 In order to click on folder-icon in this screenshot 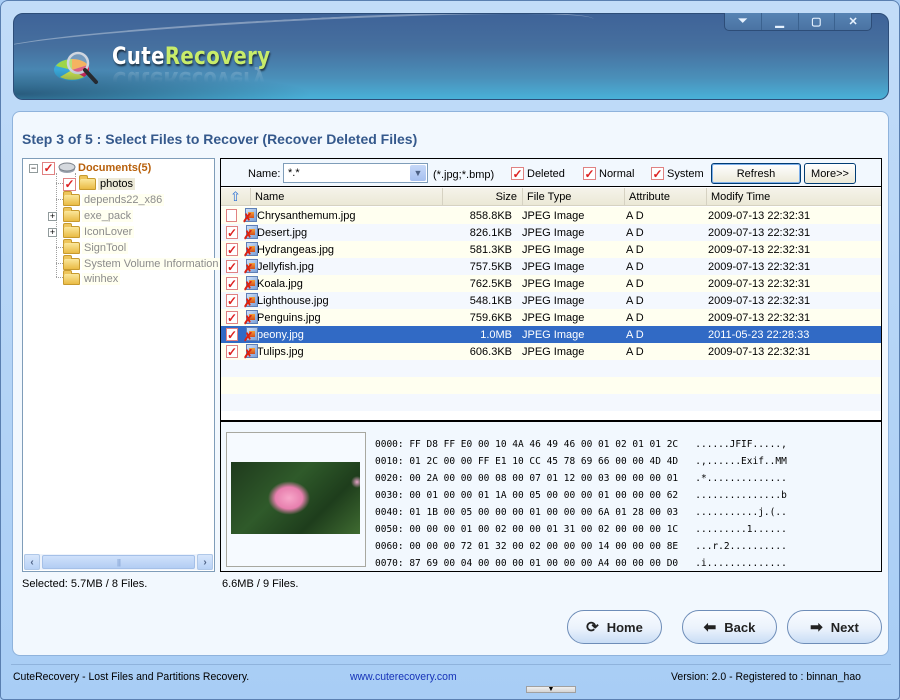, I will do `click(71, 214)`.